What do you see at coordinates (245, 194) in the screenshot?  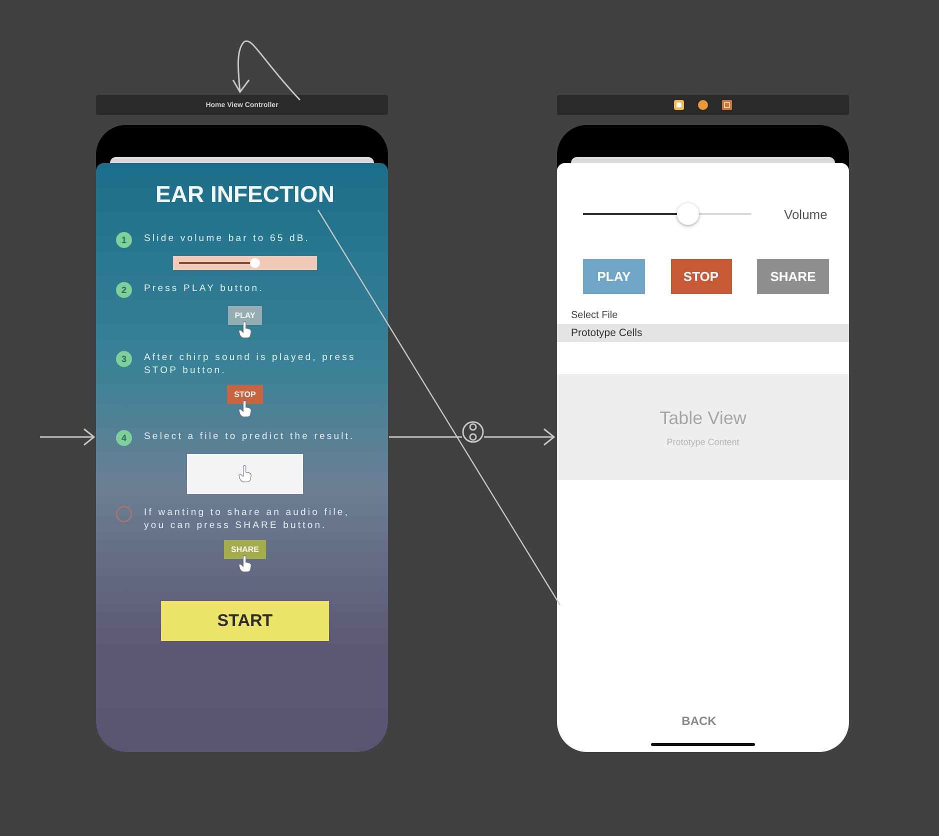 I see `screen-heading: EAR INFECTION` at bounding box center [245, 194].